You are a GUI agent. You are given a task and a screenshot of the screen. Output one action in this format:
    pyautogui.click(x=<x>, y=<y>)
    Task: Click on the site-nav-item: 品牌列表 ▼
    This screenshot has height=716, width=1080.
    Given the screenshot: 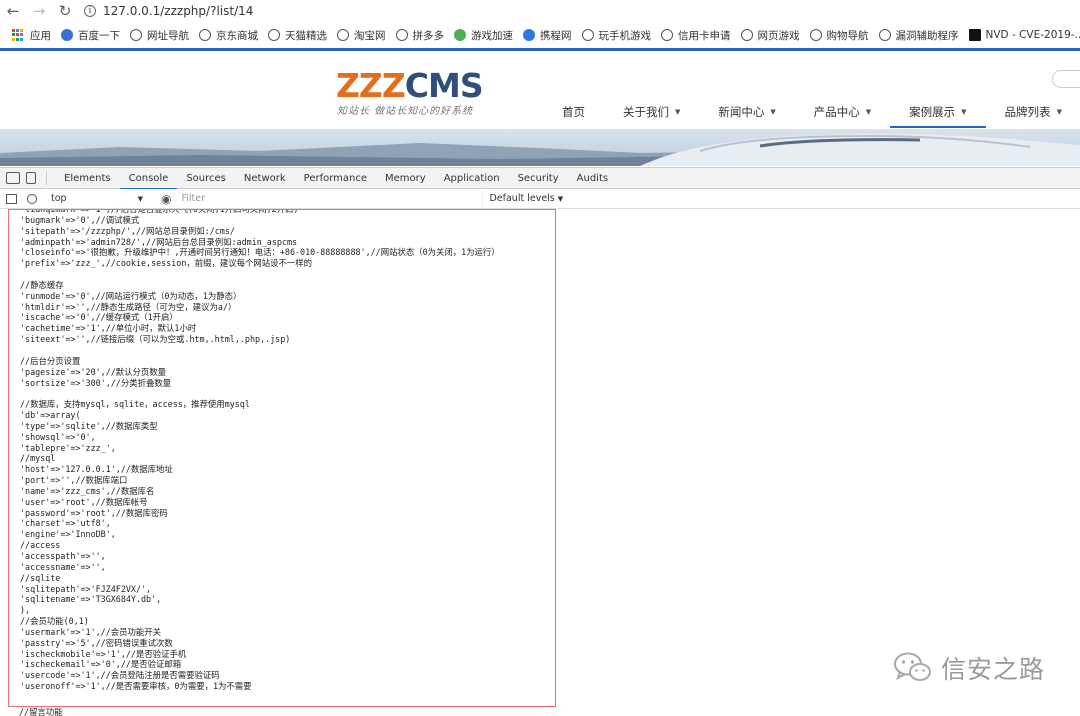 What is the action you would take?
    pyautogui.click(x=1033, y=112)
    